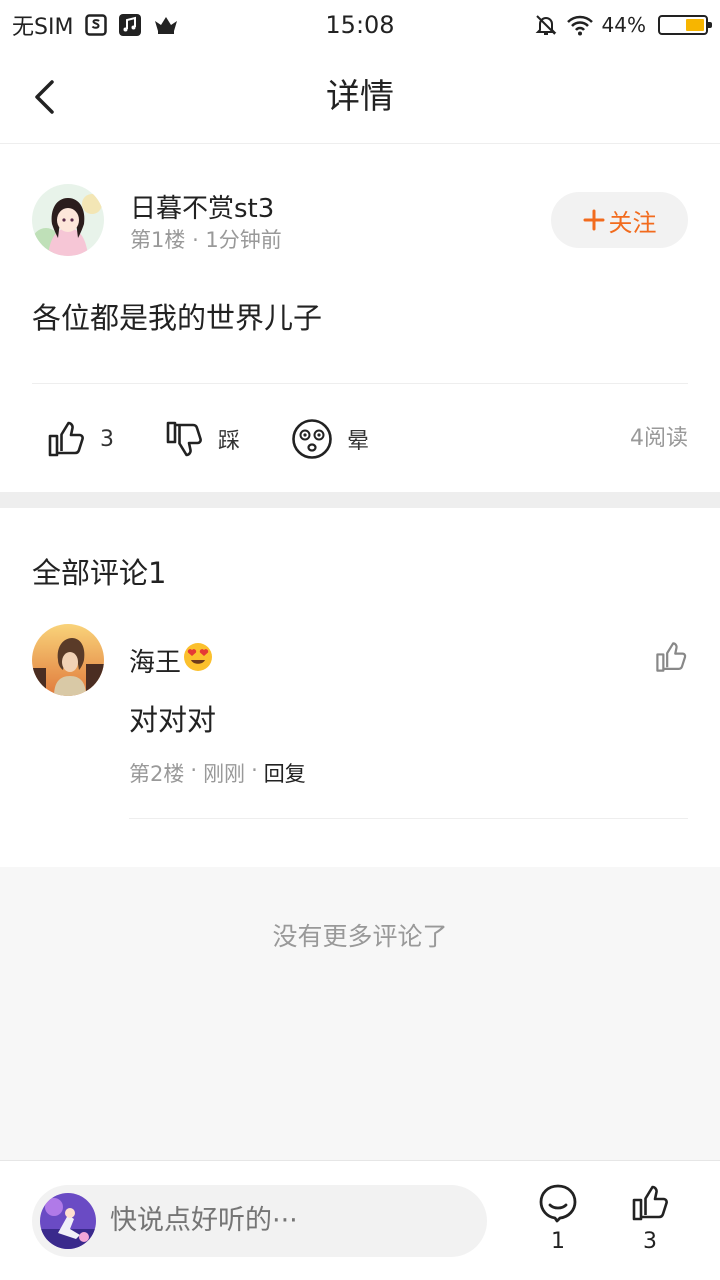  What do you see at coordinates (360, 25) in the screenshot?
I see `status-bar: 无SIM 15:08 44%` at bounding box center [360, 25].